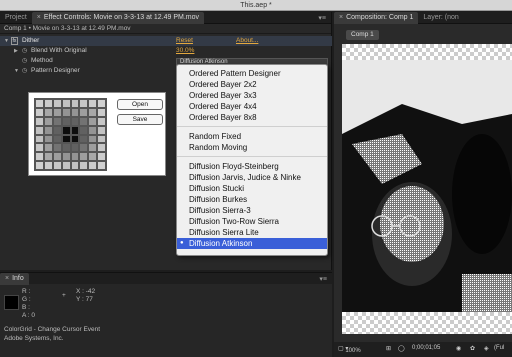  Describe the element at coordinates (252, 221) in the screenshot. I see `menu-item: Diffusion Two-Row Sierra` at that location.